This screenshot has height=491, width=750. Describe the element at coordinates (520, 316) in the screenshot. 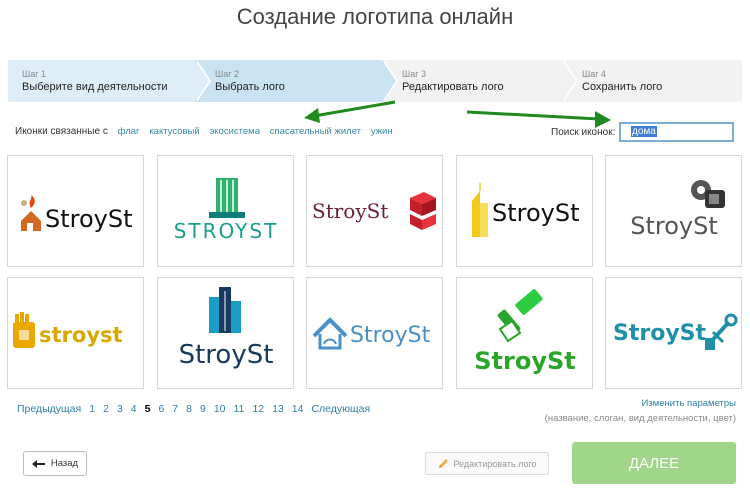

I see `paint-roller-icon` at that location.